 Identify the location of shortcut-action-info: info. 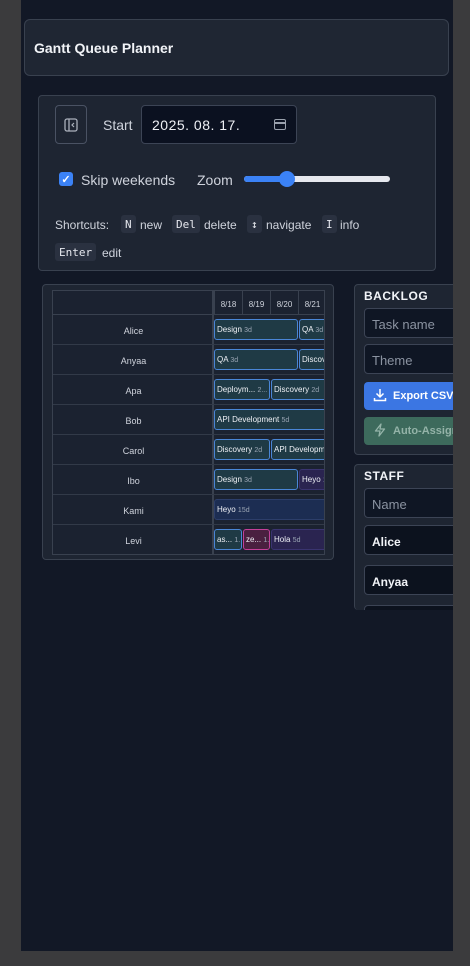
(350, 225).